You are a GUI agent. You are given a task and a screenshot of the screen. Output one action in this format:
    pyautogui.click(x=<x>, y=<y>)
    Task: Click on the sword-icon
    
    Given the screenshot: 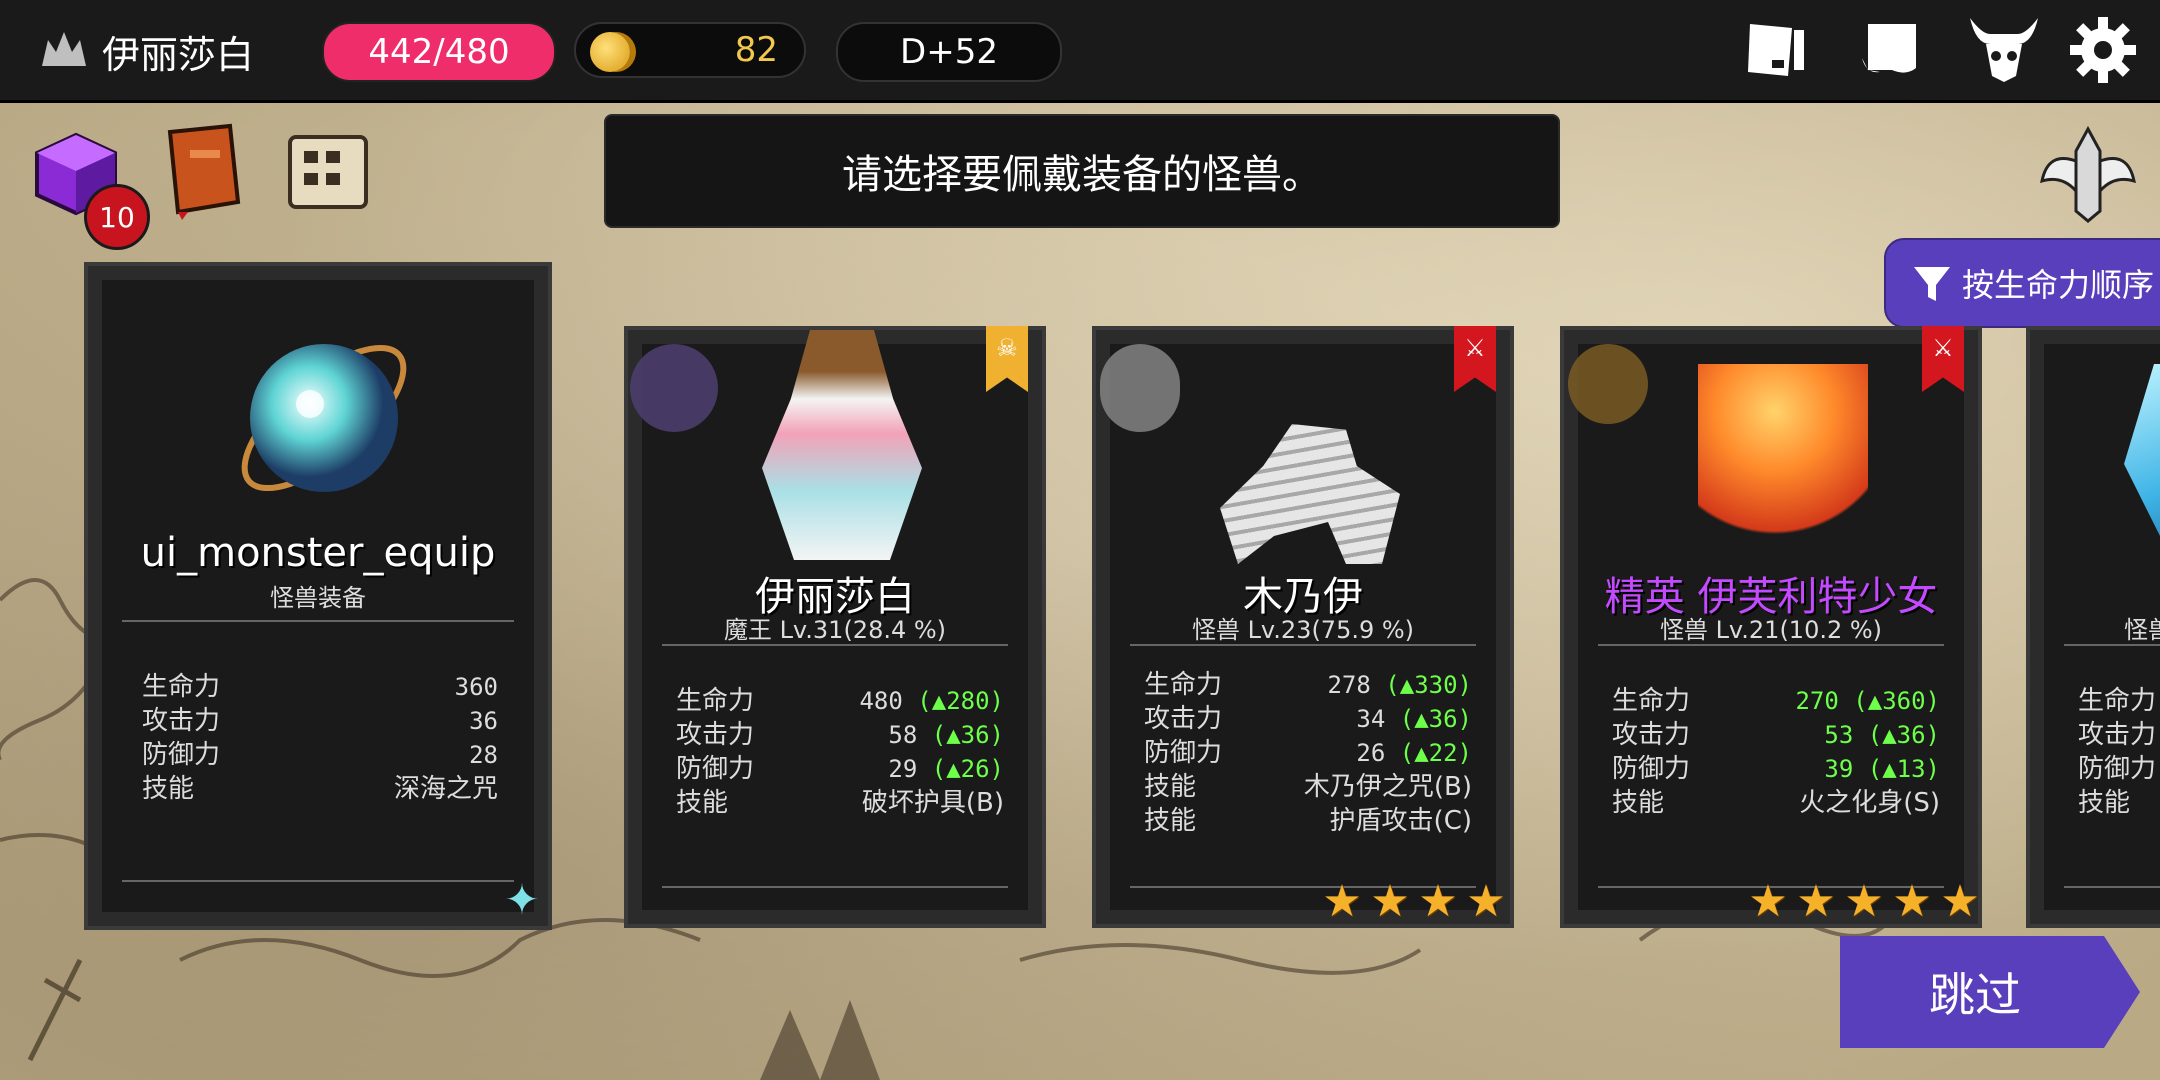 What is the action you would take?
    pyautogui.click(x=55, y=1010)
    